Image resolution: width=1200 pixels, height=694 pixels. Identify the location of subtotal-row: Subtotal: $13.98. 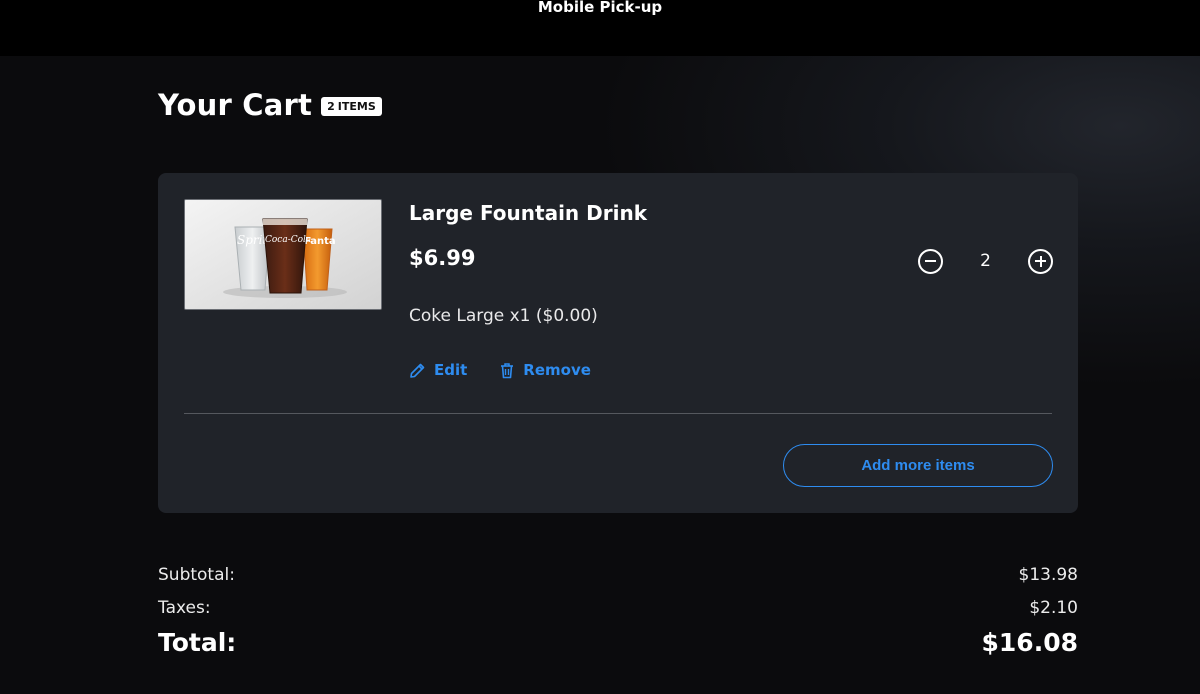
(618, 574).